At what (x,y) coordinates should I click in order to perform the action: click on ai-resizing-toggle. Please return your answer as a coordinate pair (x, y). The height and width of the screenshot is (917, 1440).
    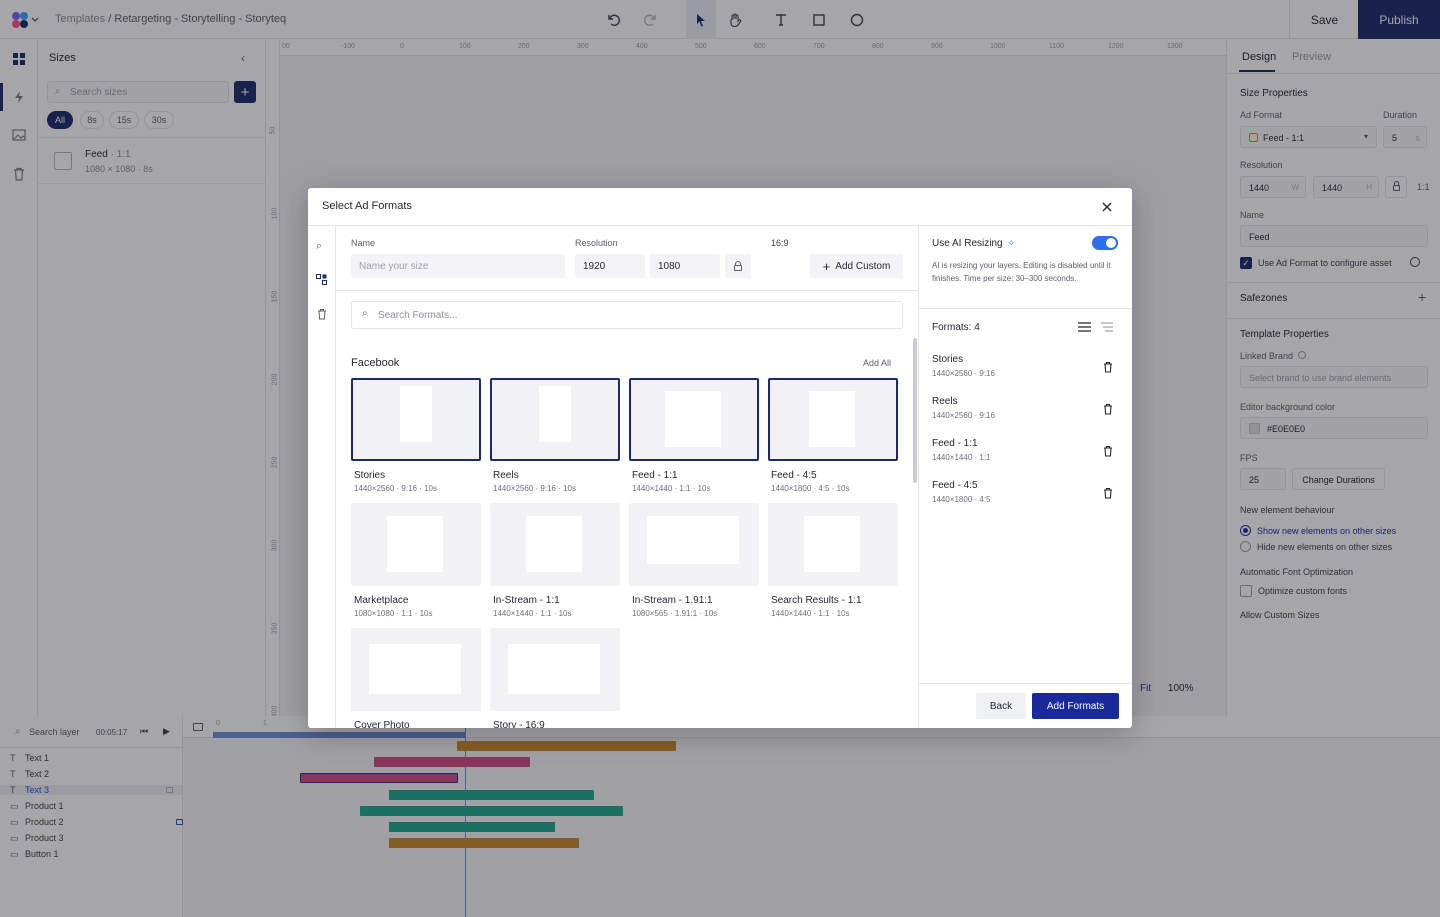
    Looking at the image, I should click on (1105, 243).